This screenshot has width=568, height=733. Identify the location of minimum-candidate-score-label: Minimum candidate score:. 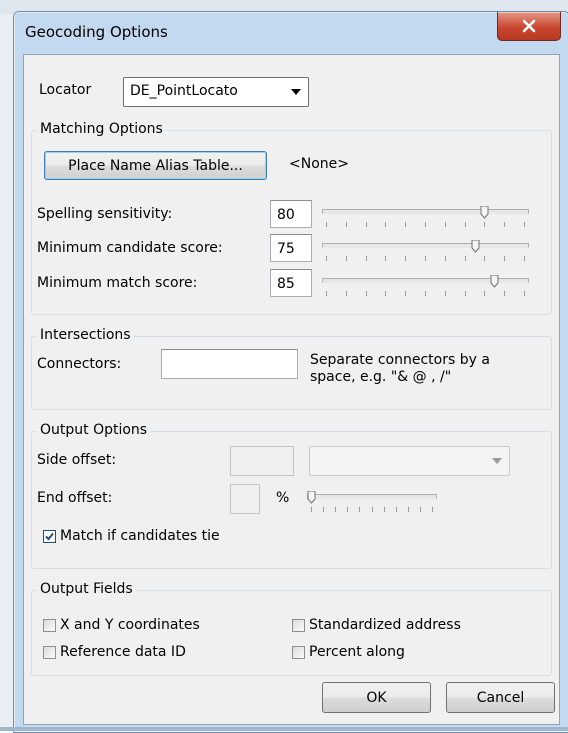
(130, 248).